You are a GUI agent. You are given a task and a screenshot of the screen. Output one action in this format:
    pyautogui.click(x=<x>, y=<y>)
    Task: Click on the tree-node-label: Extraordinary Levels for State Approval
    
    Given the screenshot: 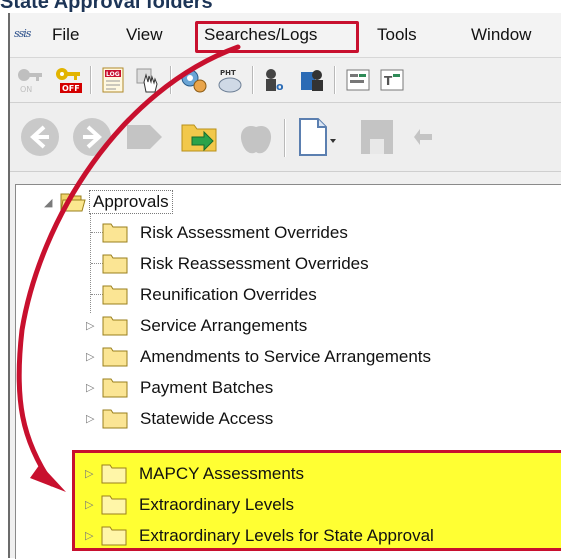 What is the action you would take?
    pyautogui.click(x=286, y=535)
    